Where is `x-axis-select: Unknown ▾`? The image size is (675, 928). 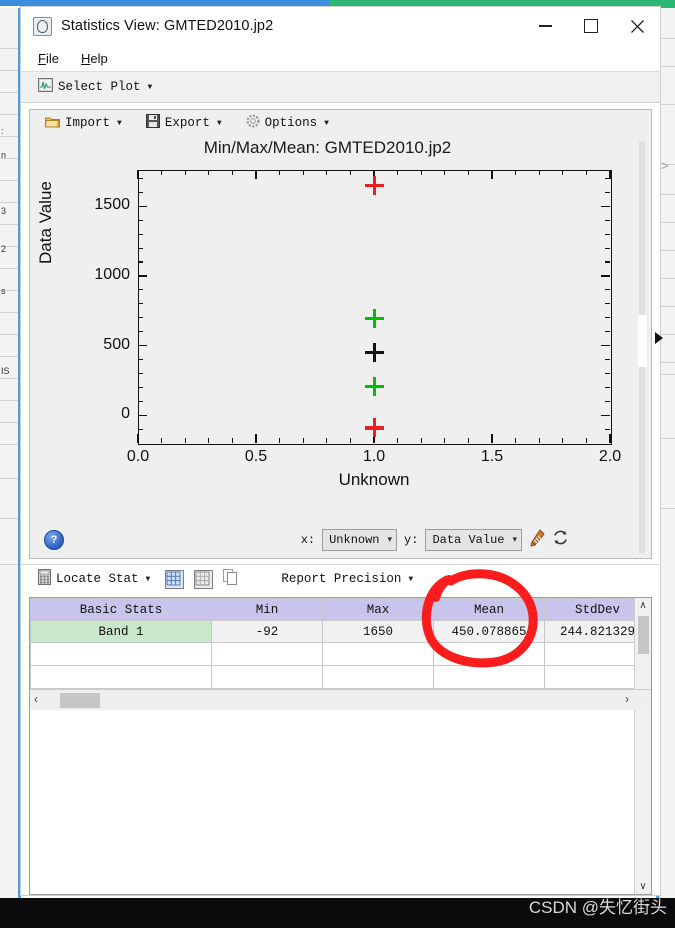 x-axis-select: Unknown ▾ is located at coordinates (360, 540).